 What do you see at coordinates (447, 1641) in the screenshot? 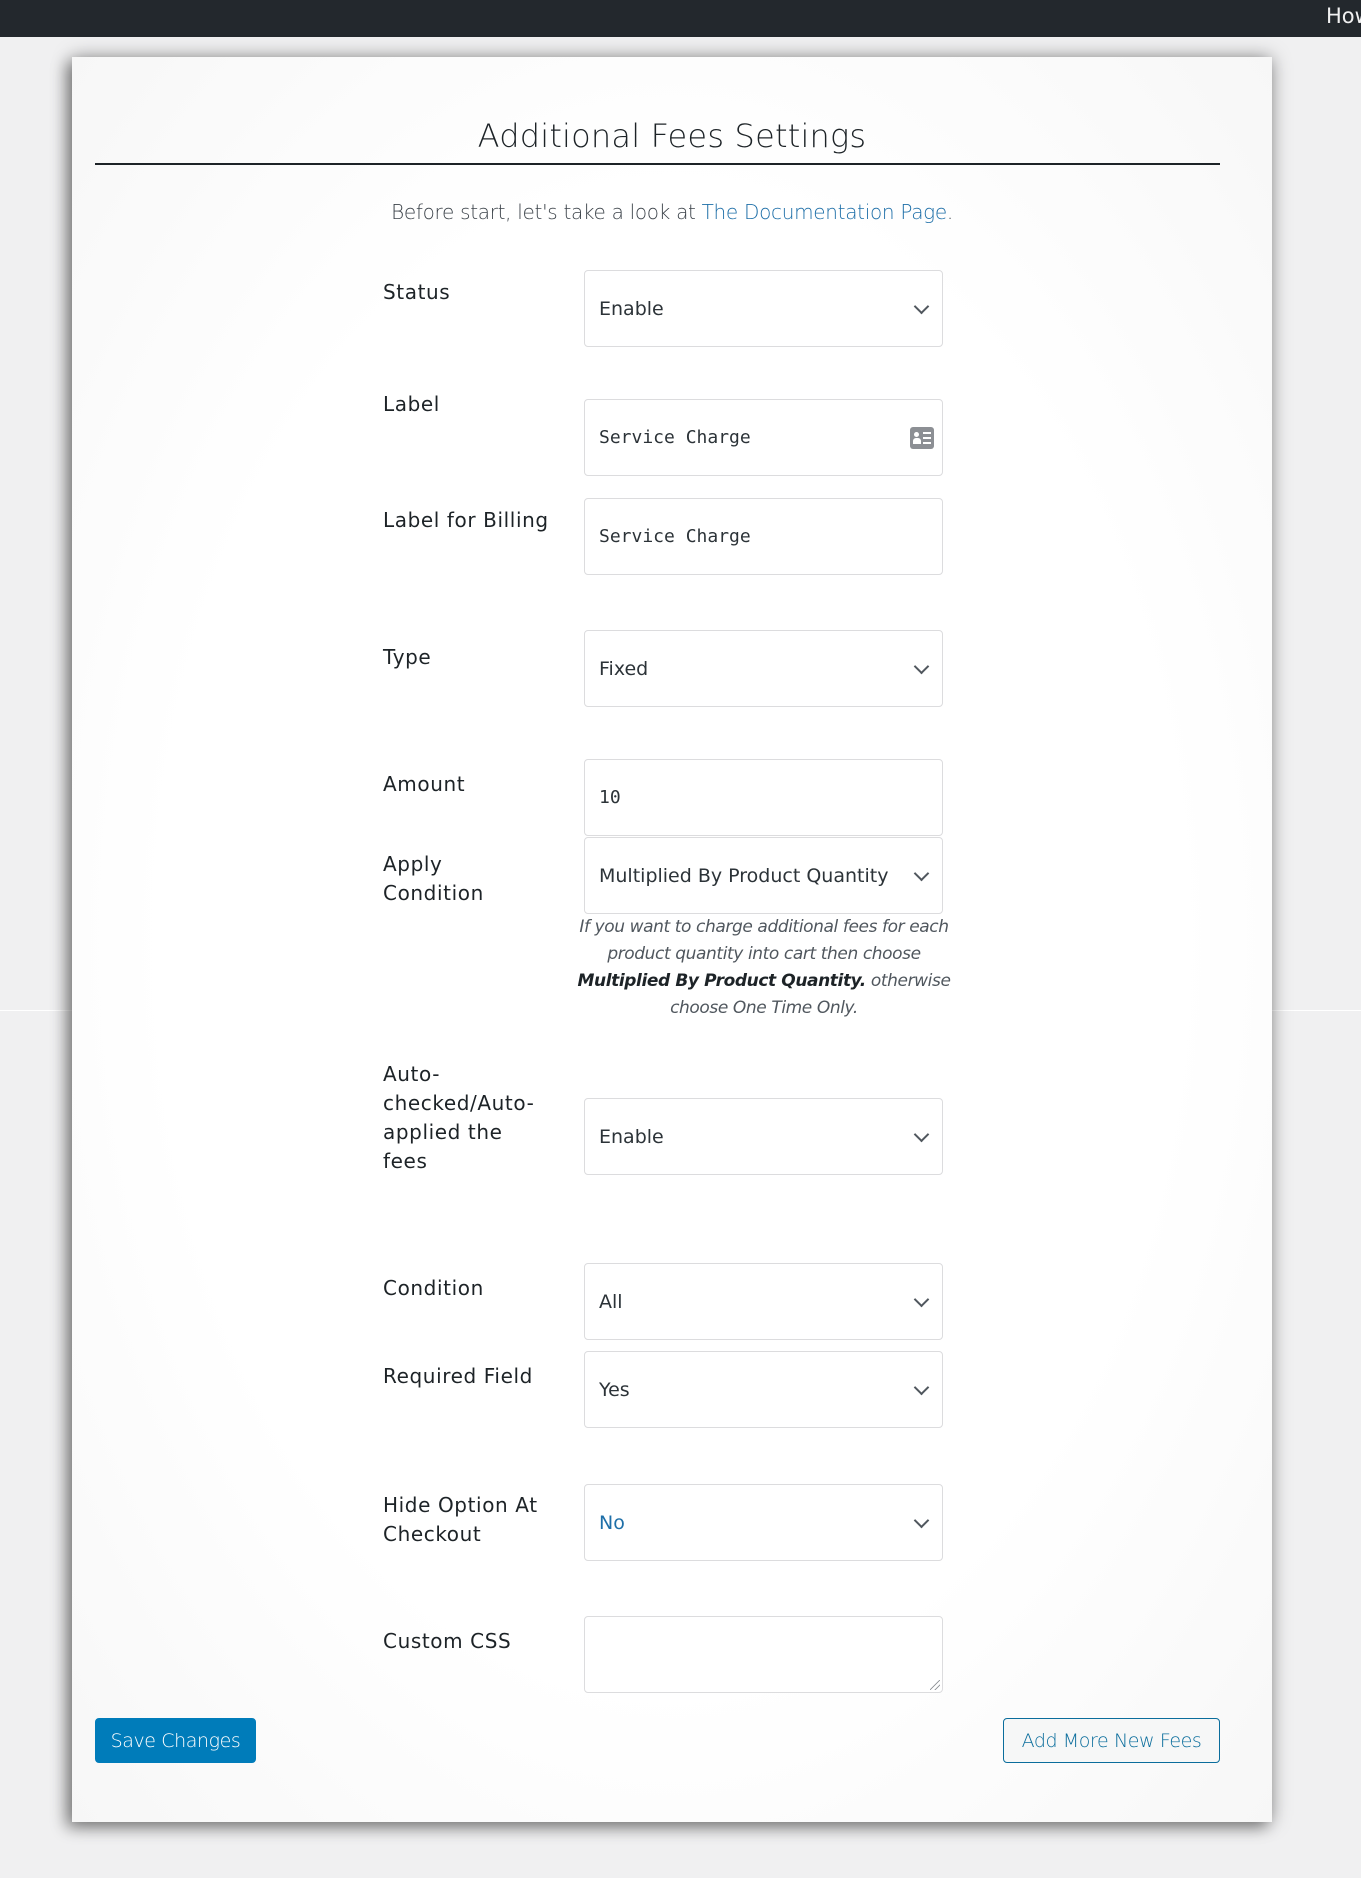
I see `custom-css-label: Custom CSS` at bounding box center [447, 1641].